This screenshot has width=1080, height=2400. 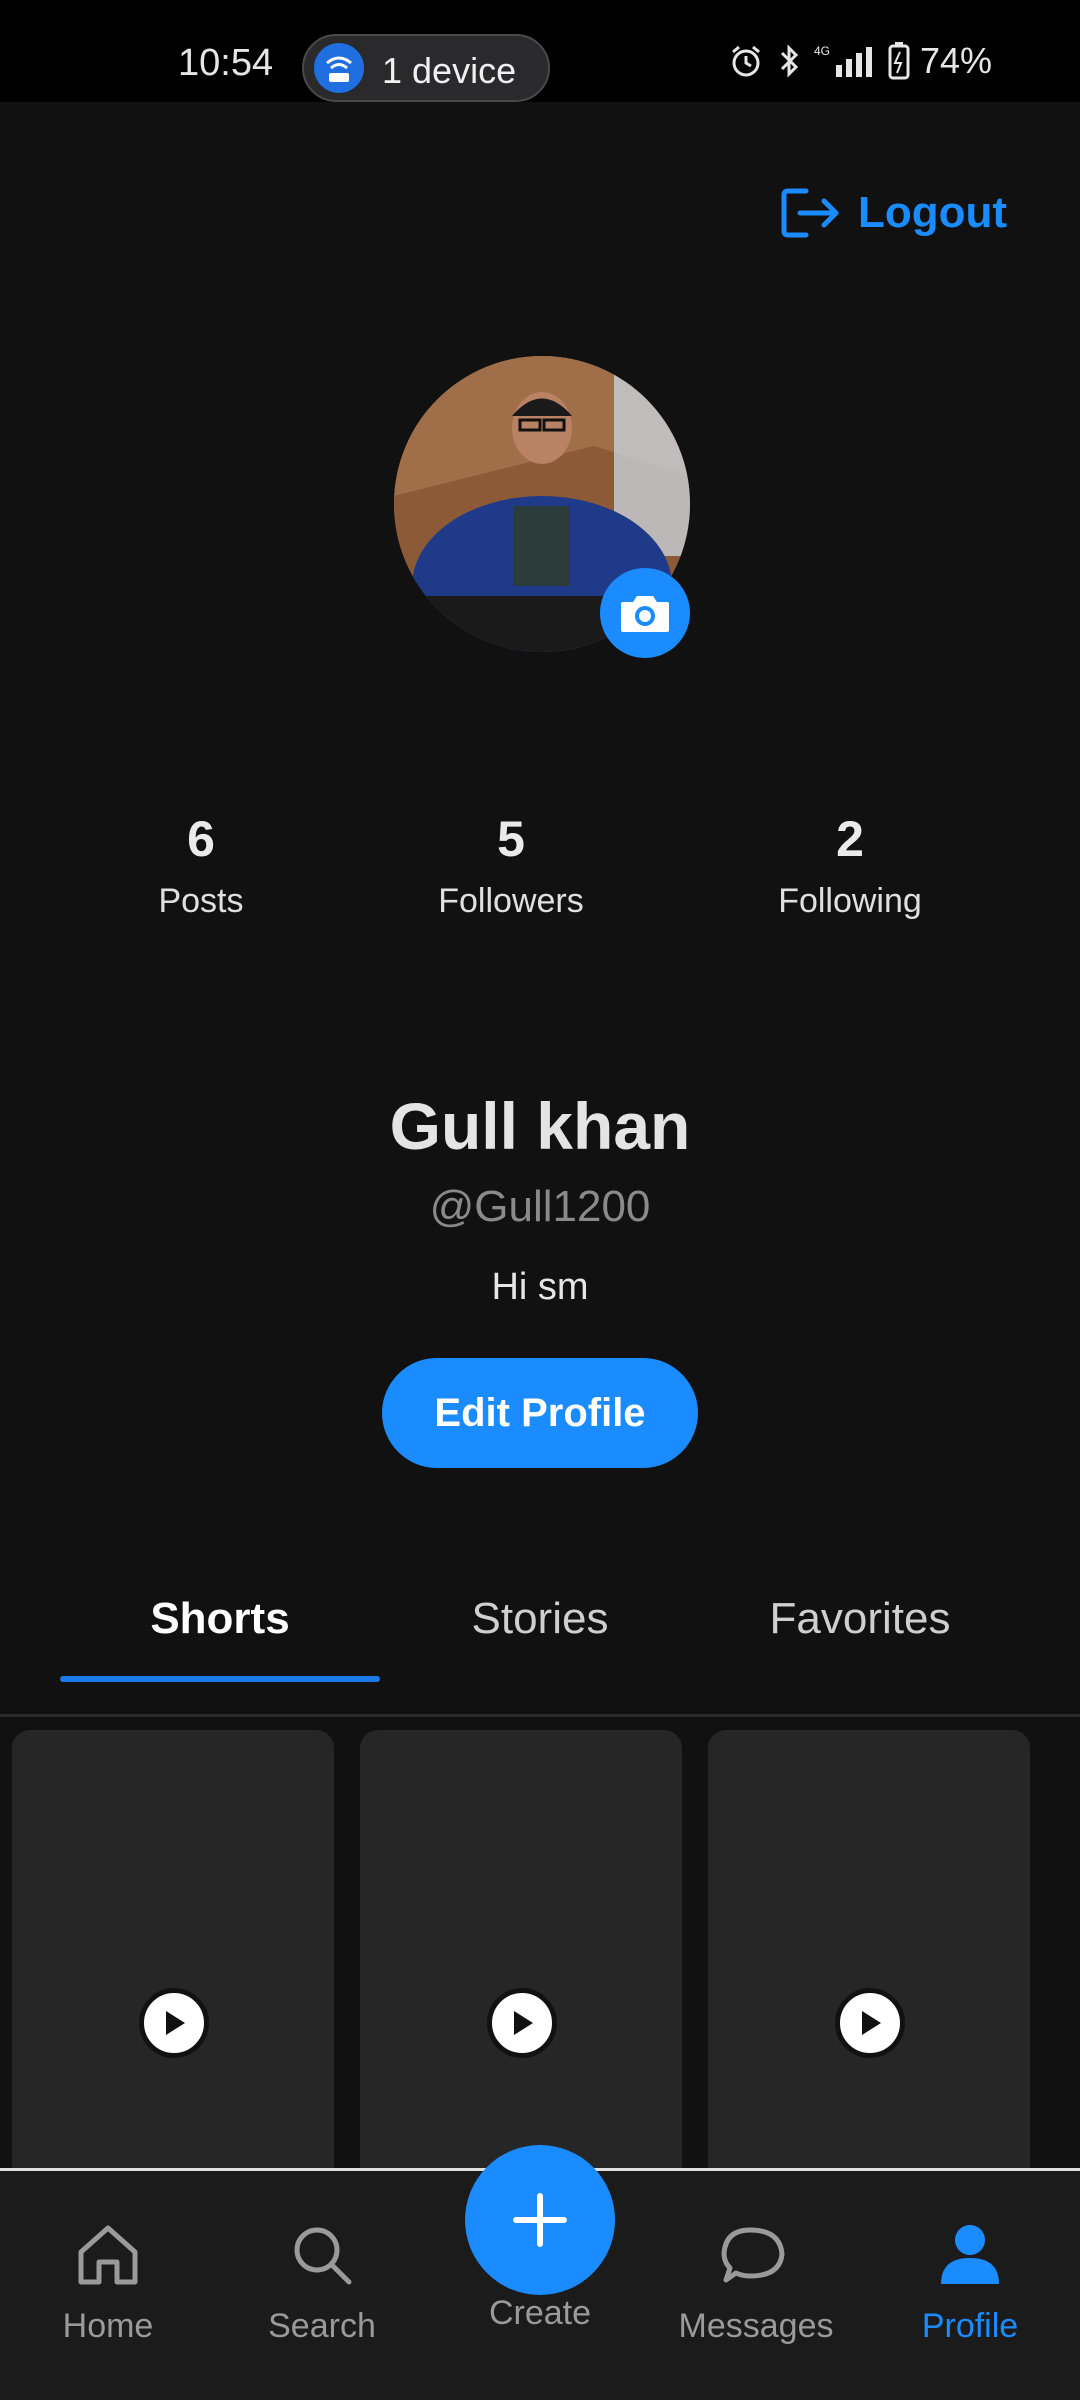 I want to click on nav-search: Search, so click(x=322, y=2280).